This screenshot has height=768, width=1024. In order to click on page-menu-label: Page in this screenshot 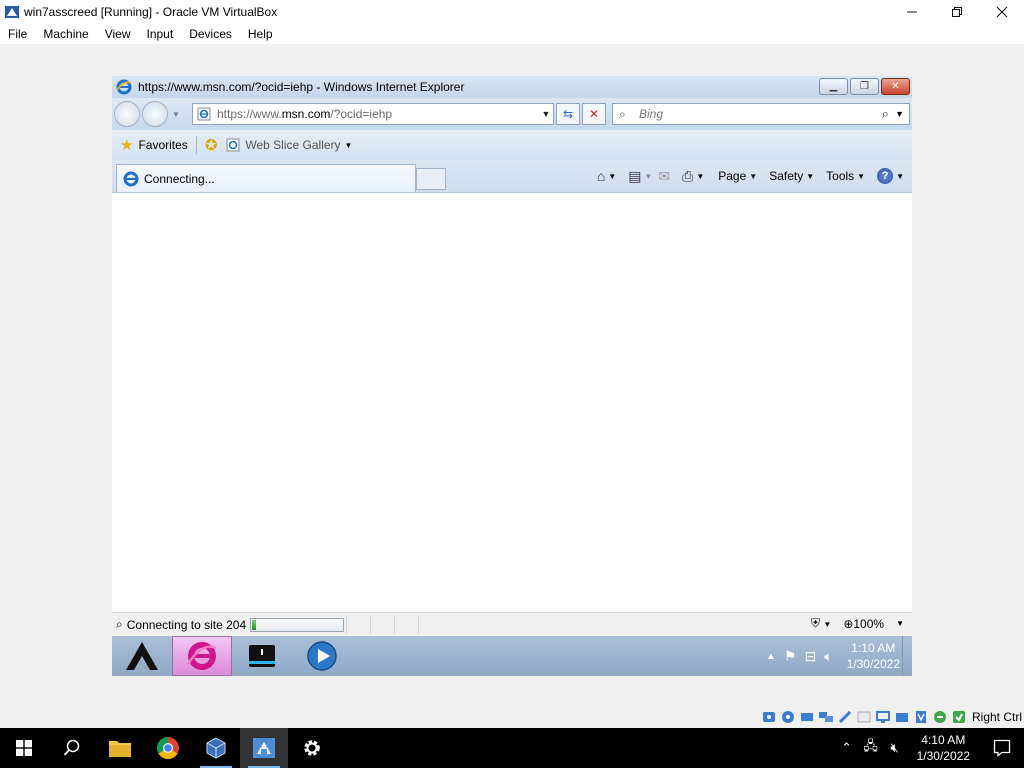, I will do `click(732, 176)`.